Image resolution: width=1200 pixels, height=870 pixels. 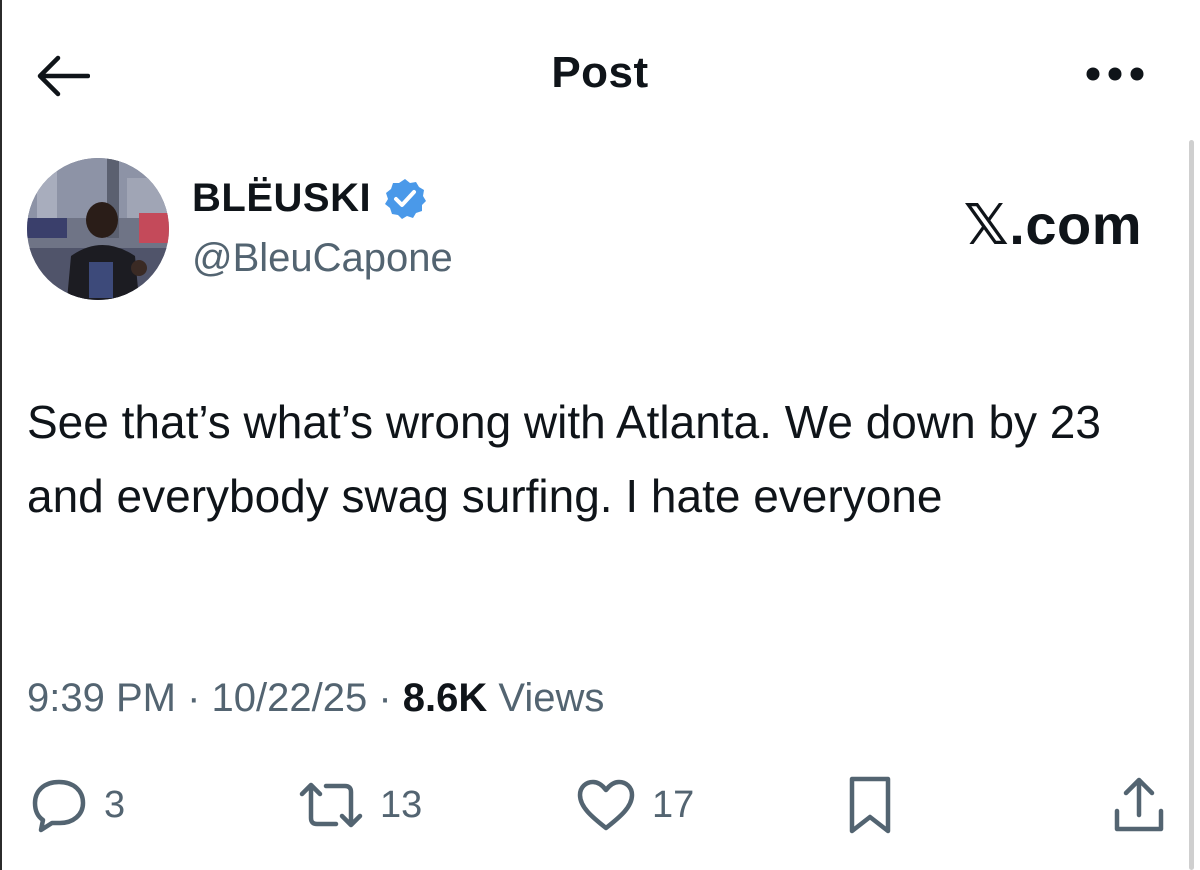 I want to click on views-count: 8.6K, so click(x=445, y=698).